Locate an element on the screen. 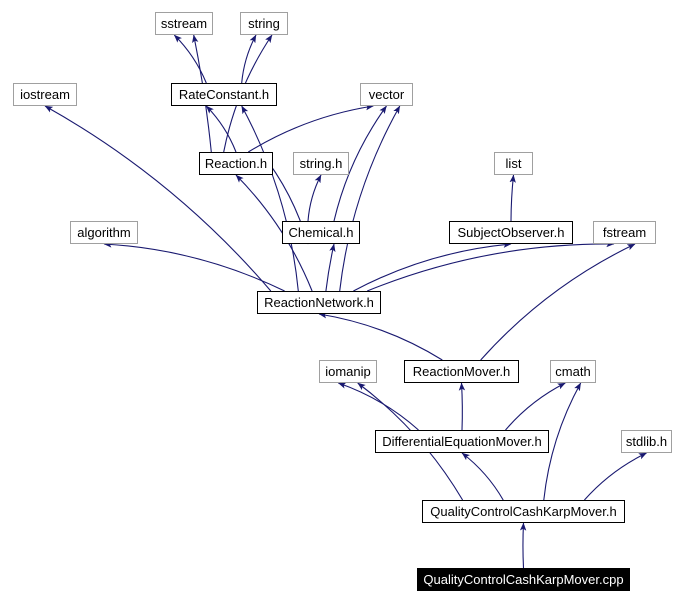 Image resolution: width=689 pixels, height=603 pixels. graph-node-label: RateConstant.h is located at coordinates (224, 94).